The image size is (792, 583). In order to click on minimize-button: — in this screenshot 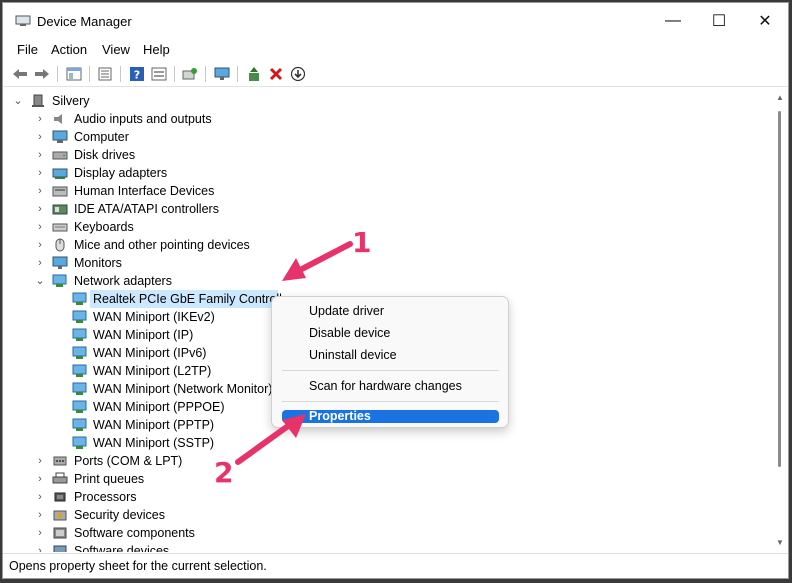, I will do `click(673, 21)`.